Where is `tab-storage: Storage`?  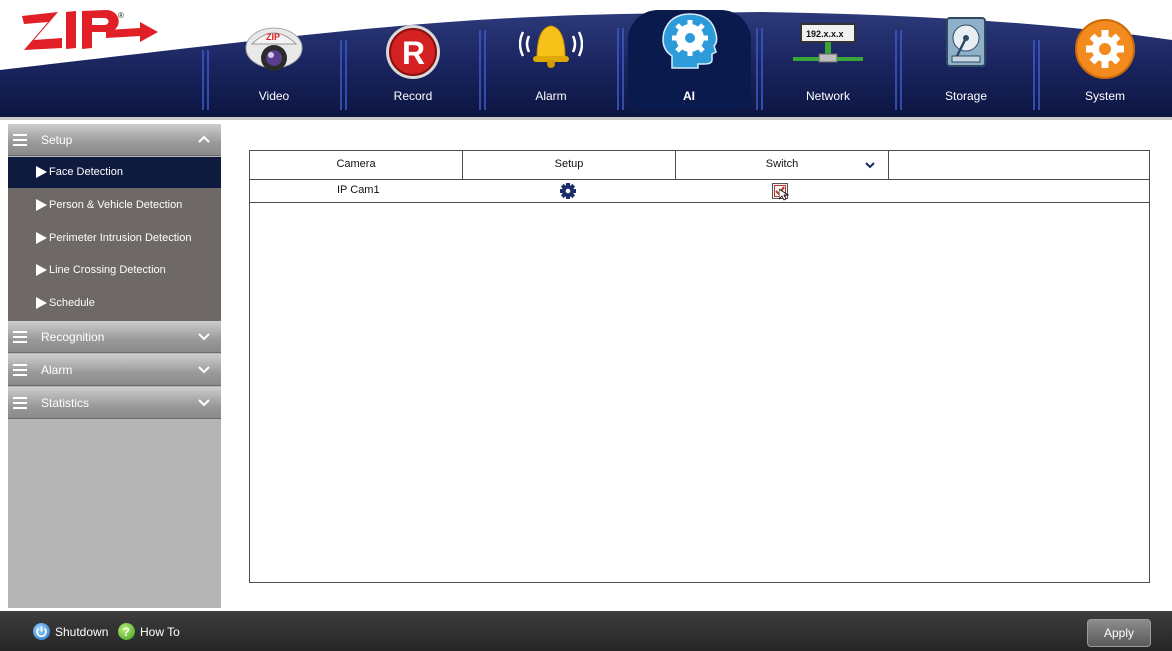
tab-storage: Storage is located at coordinates (966, 59).